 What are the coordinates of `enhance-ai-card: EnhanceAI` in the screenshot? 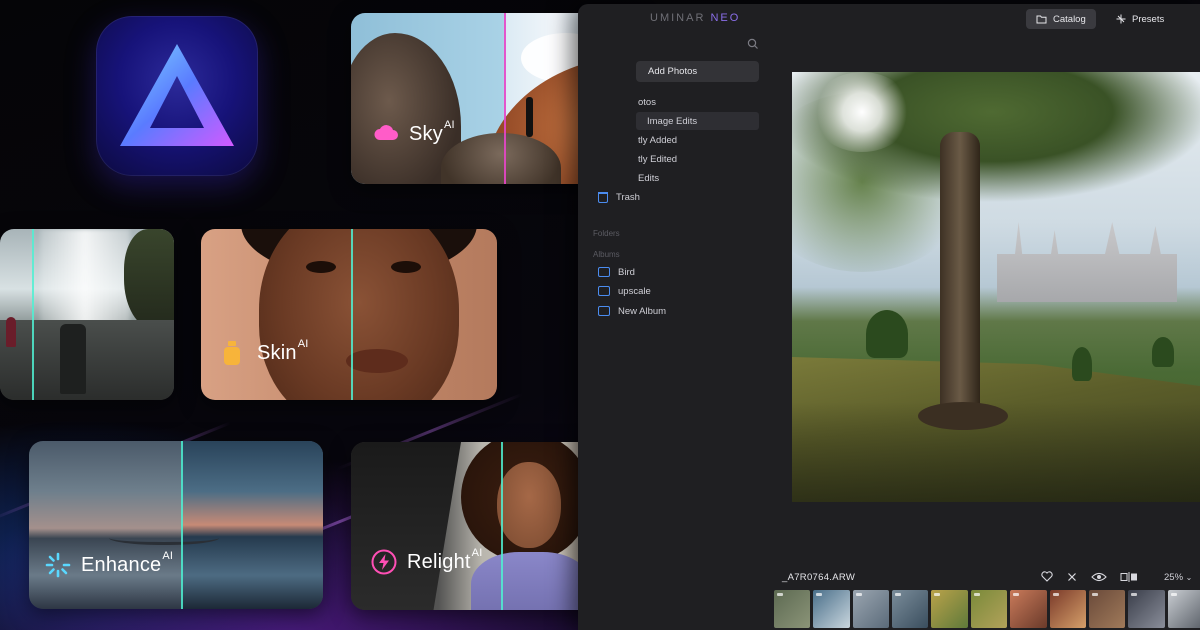 It's located at (176, 525).